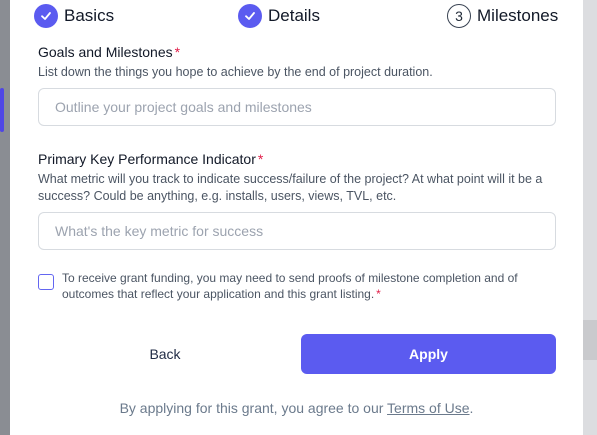  I want to click on kpi-title-text: Primary Key Performance Indicator, so click(147, 159).